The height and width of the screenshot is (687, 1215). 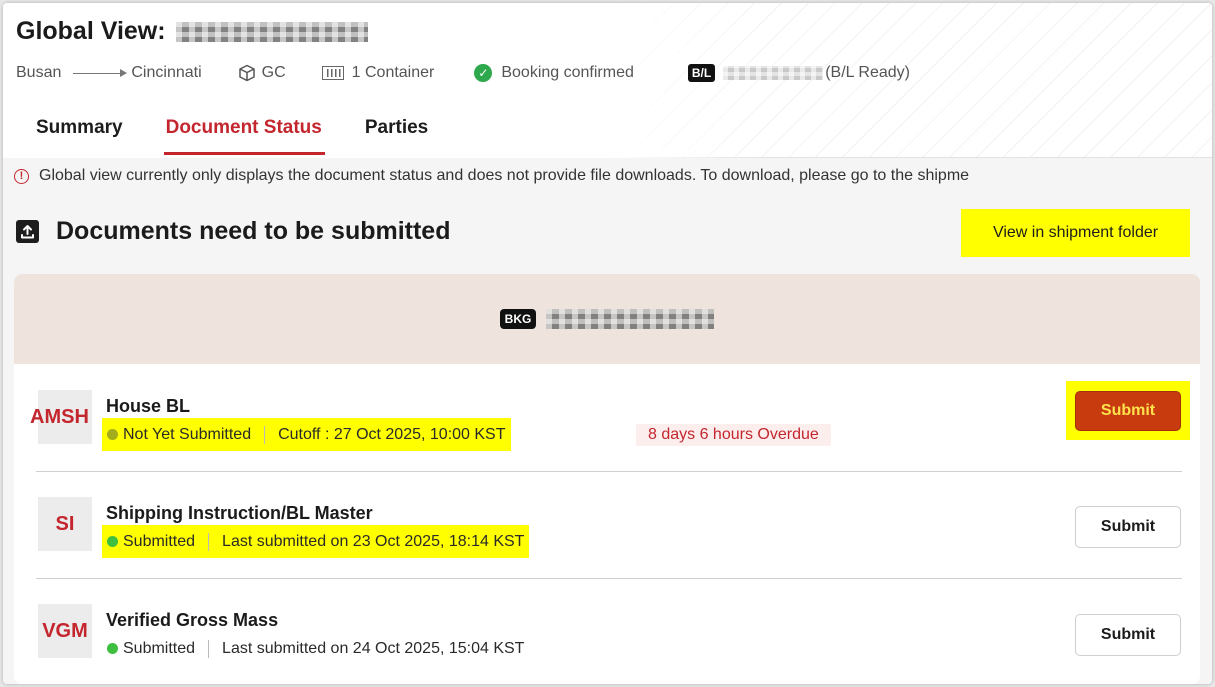 I want to click on status-detail: Last submitted on 23 Oct 2025, 18:14 KST, so click(x=373, y=541).